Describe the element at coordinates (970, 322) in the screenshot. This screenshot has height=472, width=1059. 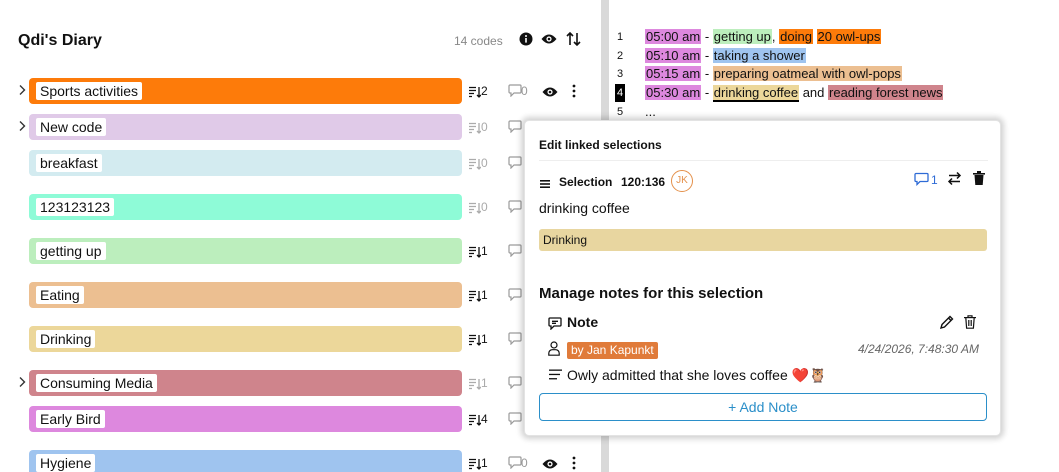
I see `delete-note-icon` at that location.